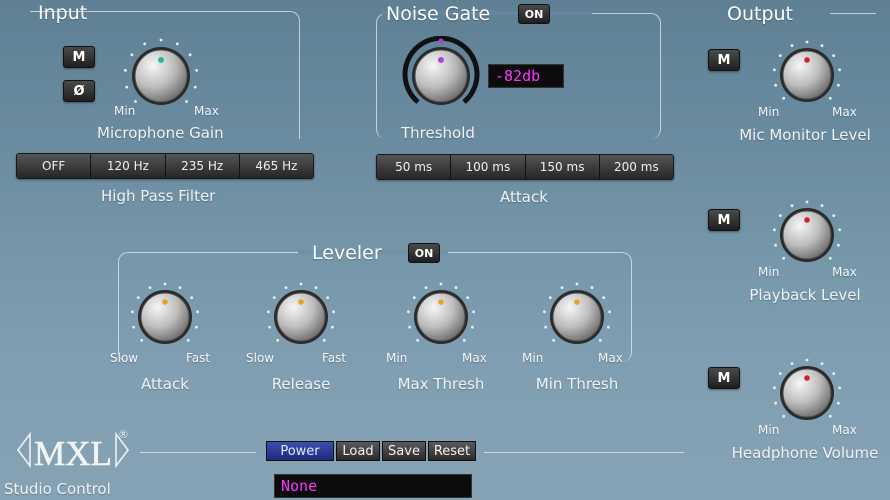 The width and height of the screenshot is (890, 500). What do you see at coordinates (424, 253) in the screenshot?
I see `leveler-on-button: ON` at bounding box center [424, 253].